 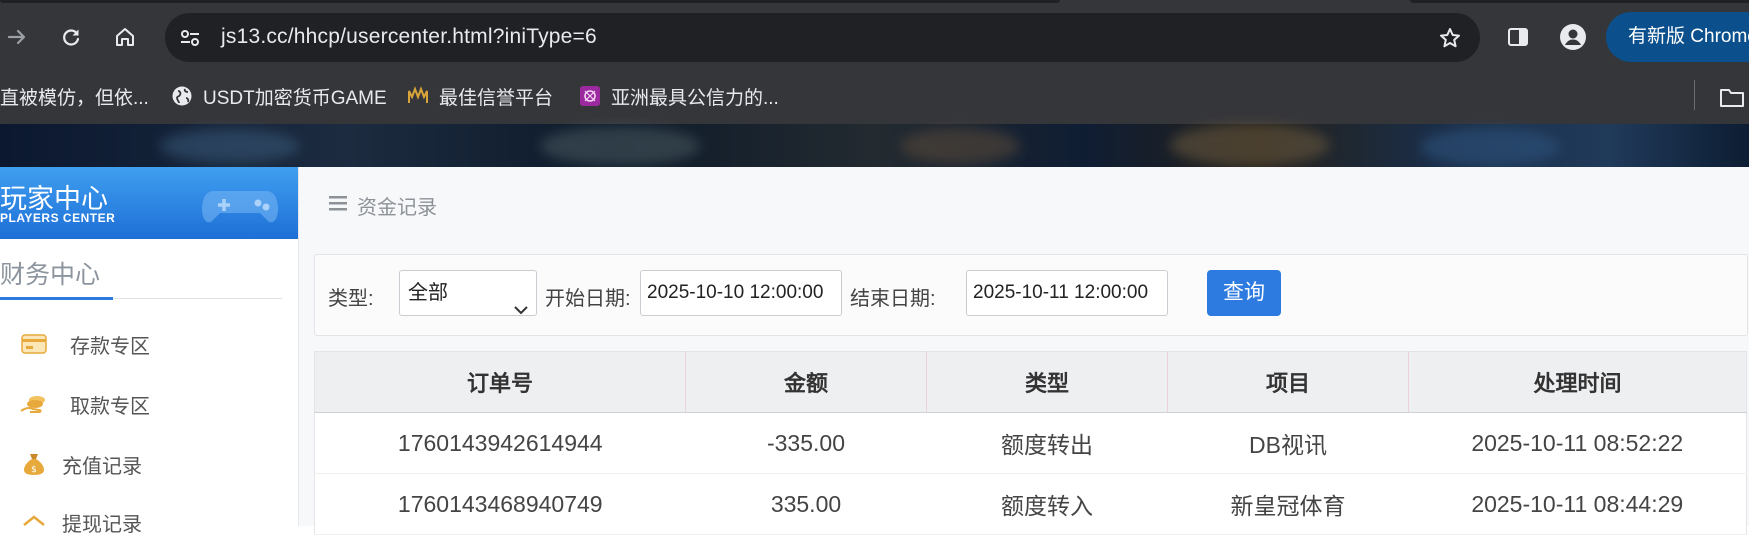 What do you see at coordinates (500, 443) in the screenshot?
I see `order-number-cell: 1760143942614944` at bounding box center [500, 443].